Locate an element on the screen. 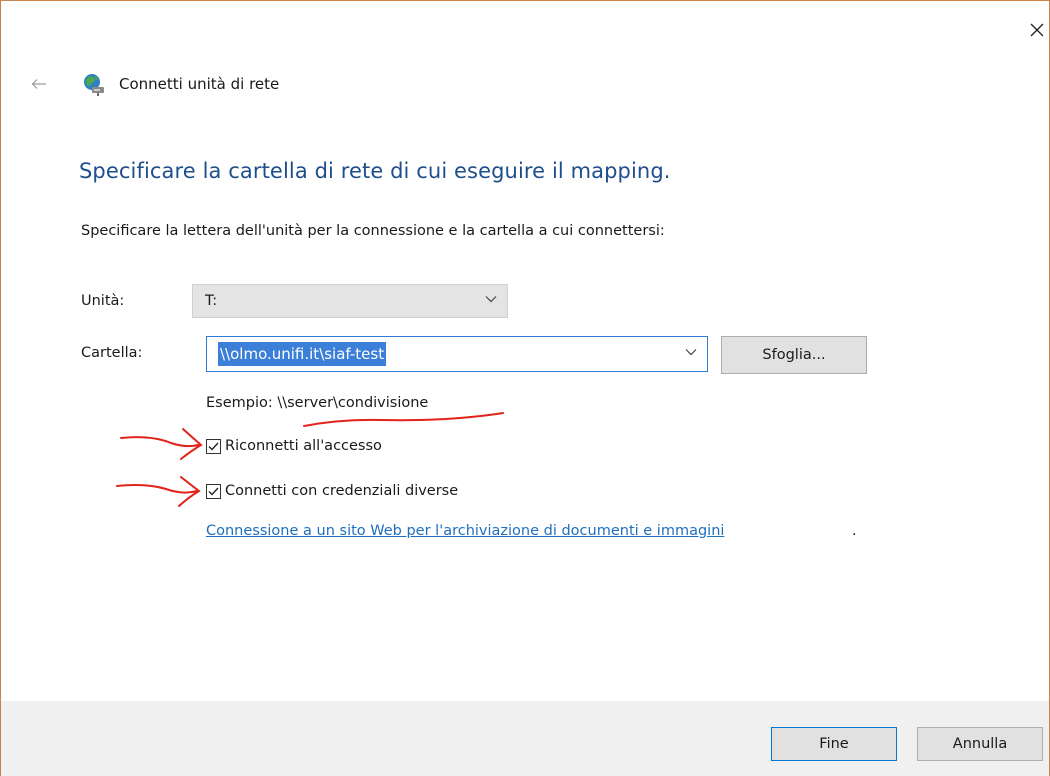  network-drive-icon is located at coordinates (94, 85).